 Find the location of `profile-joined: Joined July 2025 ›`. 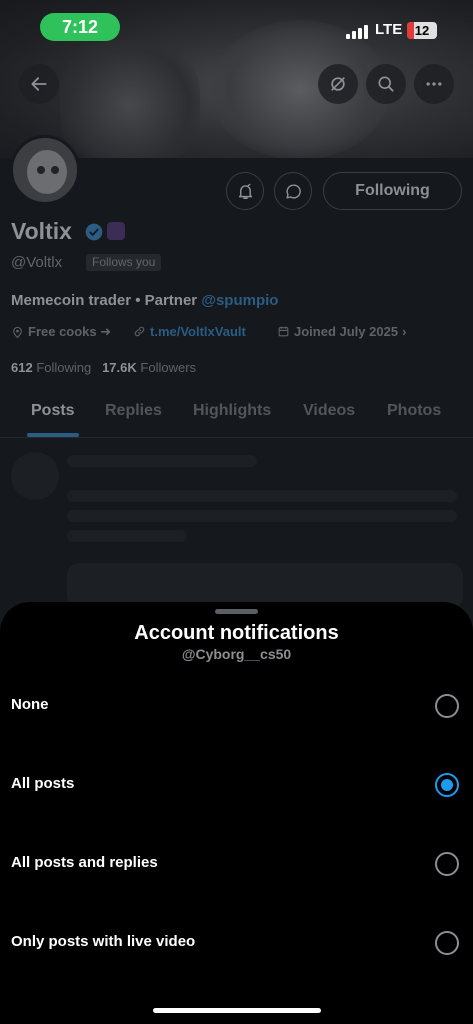

profile-joined: Joined July 2025 › is located at coordinates (341, 331).